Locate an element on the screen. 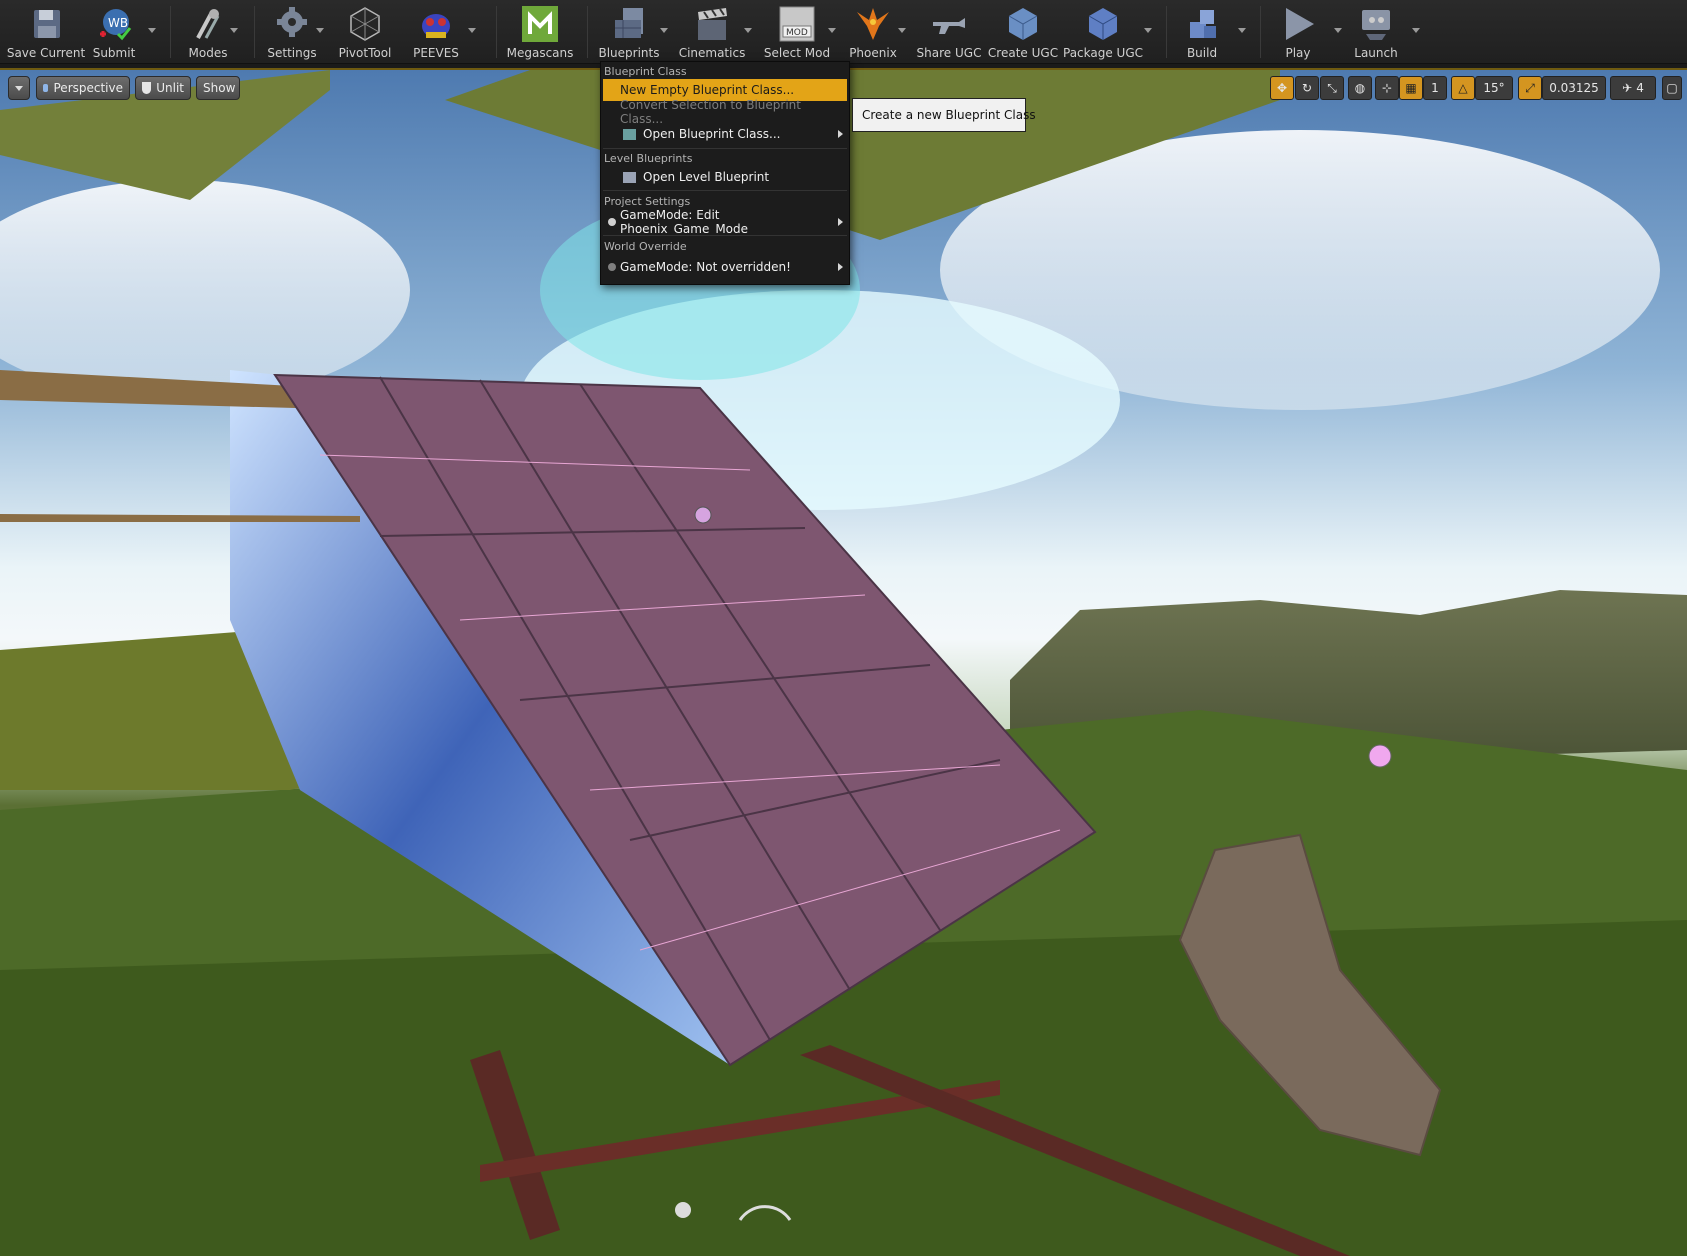 The width and height of the screenshot is (1687, 1256). move-icon: ✥ is located at coordinates (1282, 88).